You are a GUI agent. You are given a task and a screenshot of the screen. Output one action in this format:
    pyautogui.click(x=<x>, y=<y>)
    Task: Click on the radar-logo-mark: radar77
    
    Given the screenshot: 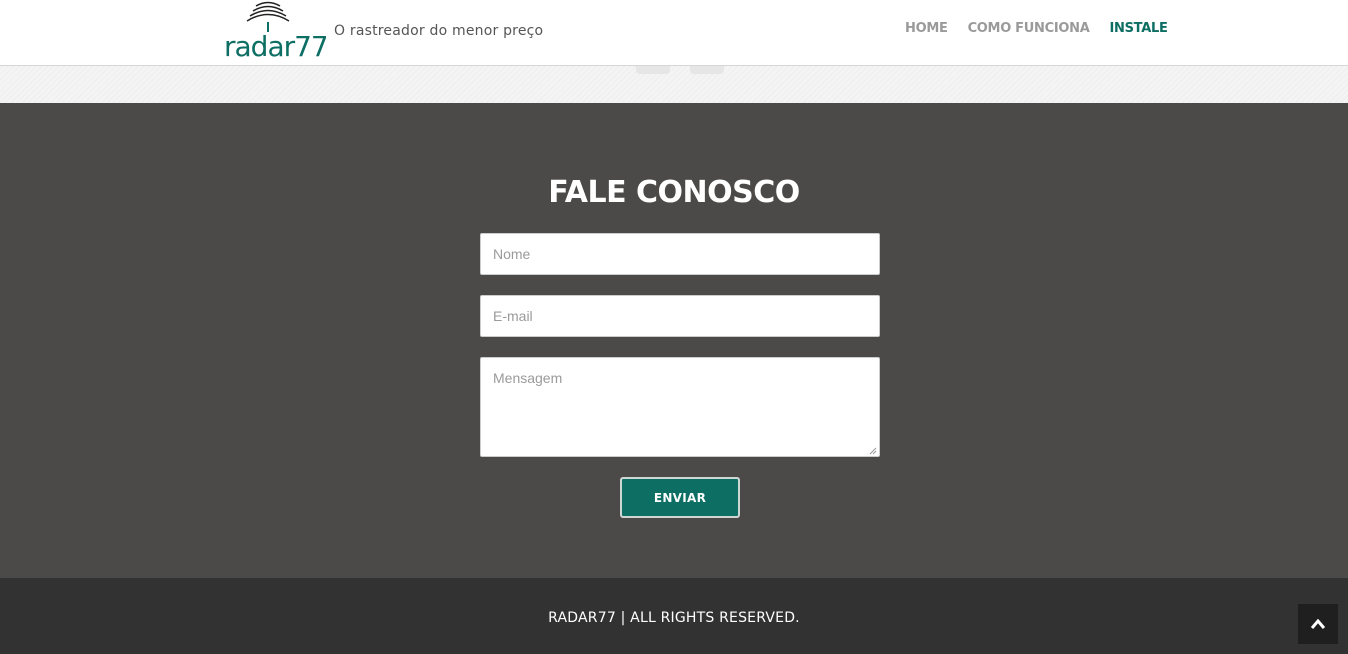 What is the action you would take?
    pyautogui.click(x=275, y=32)
    